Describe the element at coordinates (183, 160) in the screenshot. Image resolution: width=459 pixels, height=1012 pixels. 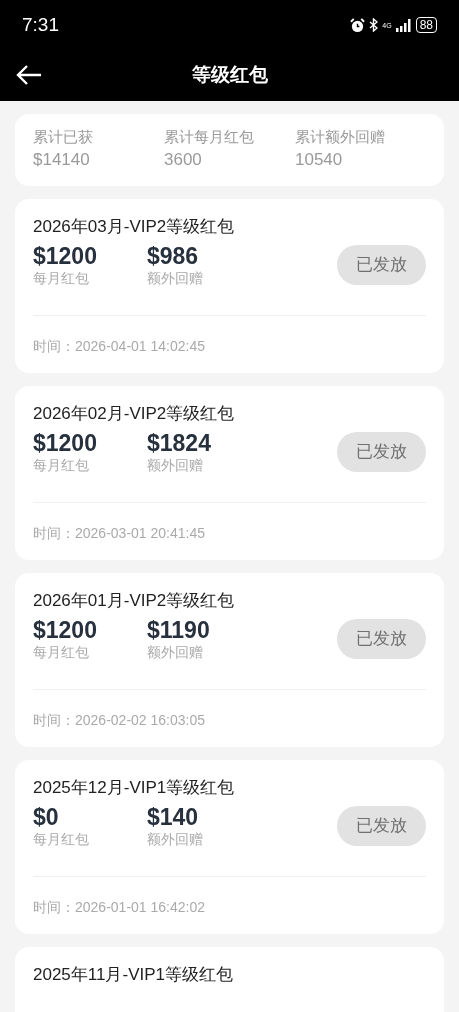
I see `summary-value: 3600` at that location.